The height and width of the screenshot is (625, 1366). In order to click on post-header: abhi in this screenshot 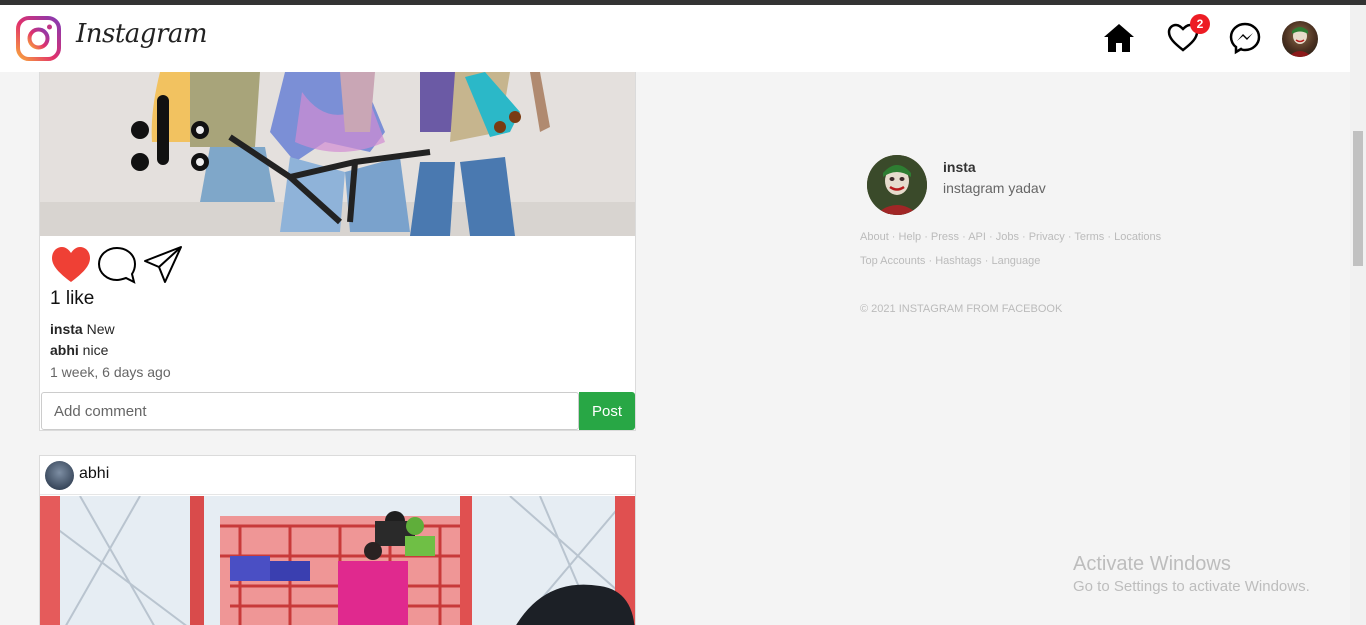, I will do `click(337, 475)`.